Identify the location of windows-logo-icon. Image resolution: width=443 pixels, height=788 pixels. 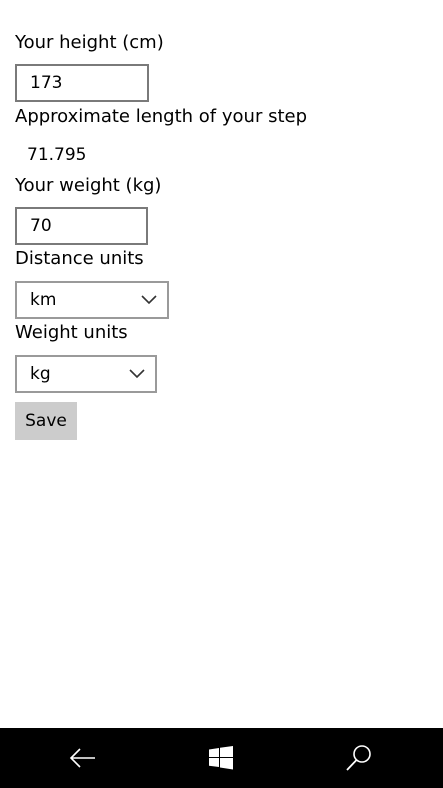
(221, 758).